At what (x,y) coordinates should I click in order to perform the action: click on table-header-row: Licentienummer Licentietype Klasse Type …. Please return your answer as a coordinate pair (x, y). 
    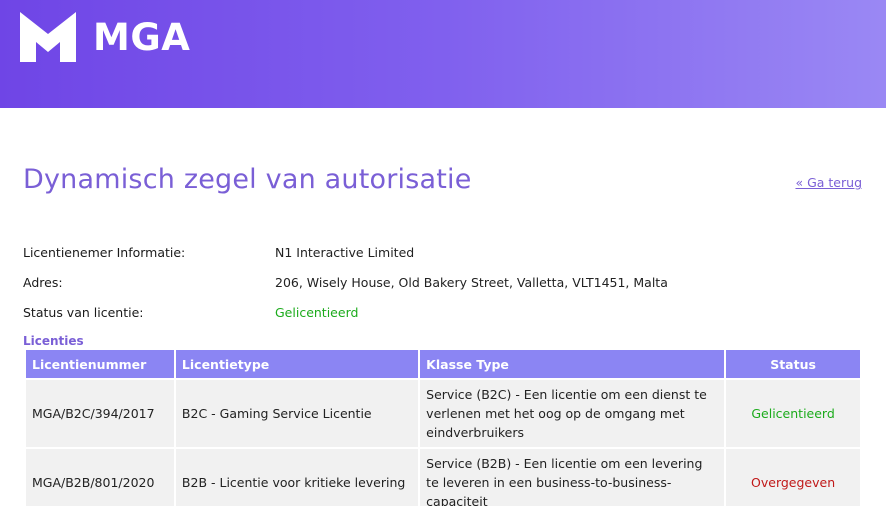
    Looking at the image, I should click on (443, 364).